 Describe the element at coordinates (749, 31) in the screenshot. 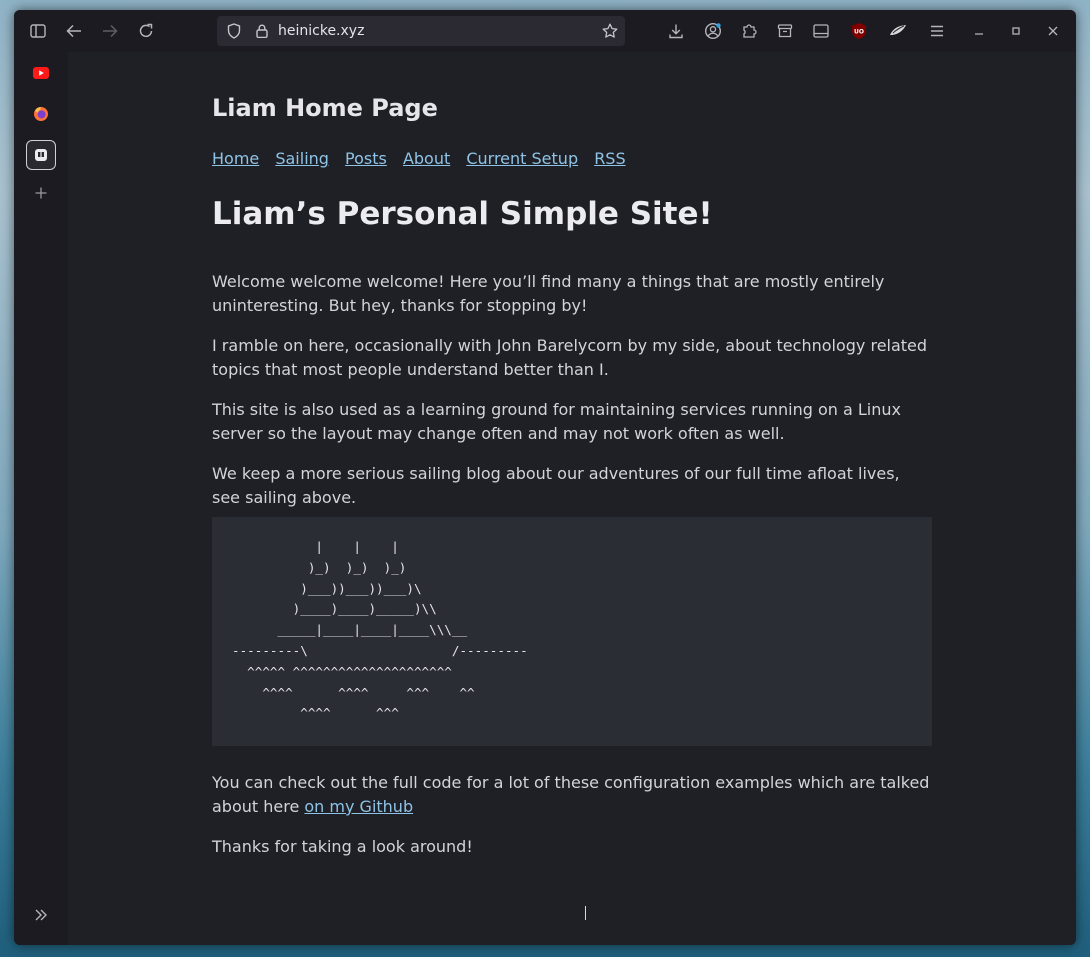

I see `puzzle-icon` at that location.